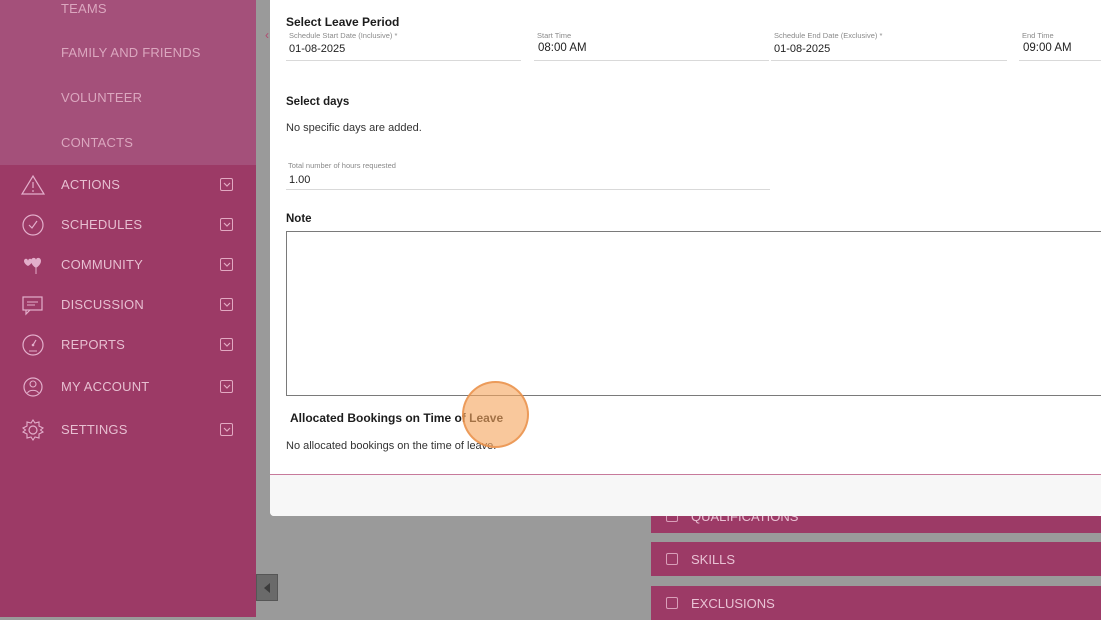  Describe the element at coordinates (343, 35) in the screenshot. I see `start-date-label: Schedule Start Date (Inclusive) *` at that location.